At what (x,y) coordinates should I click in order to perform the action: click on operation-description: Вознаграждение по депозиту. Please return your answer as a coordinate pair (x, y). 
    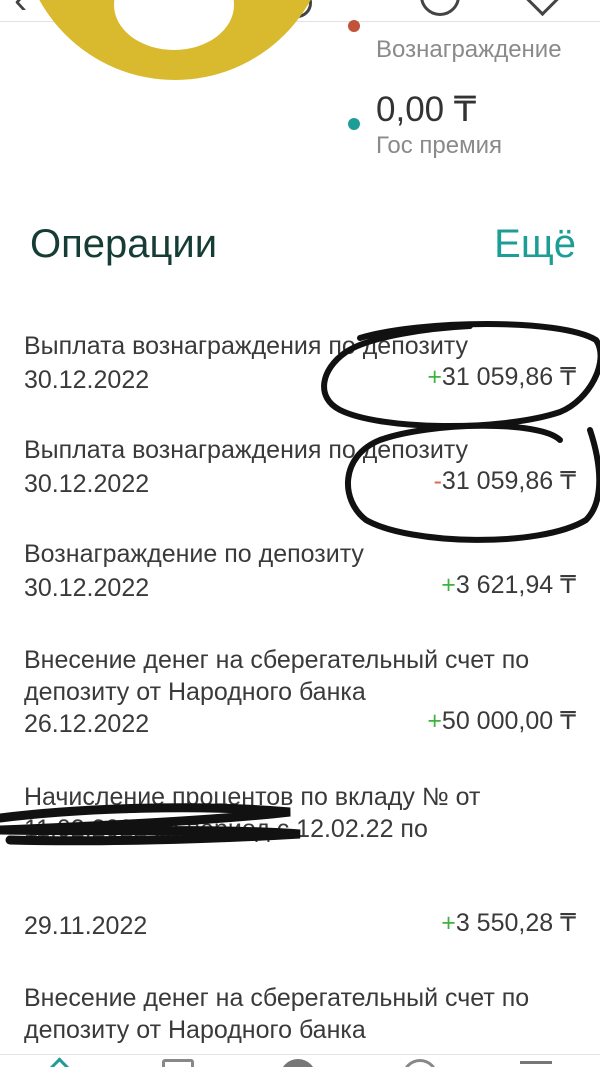
    Looking at the image, I should click on (194, 554).